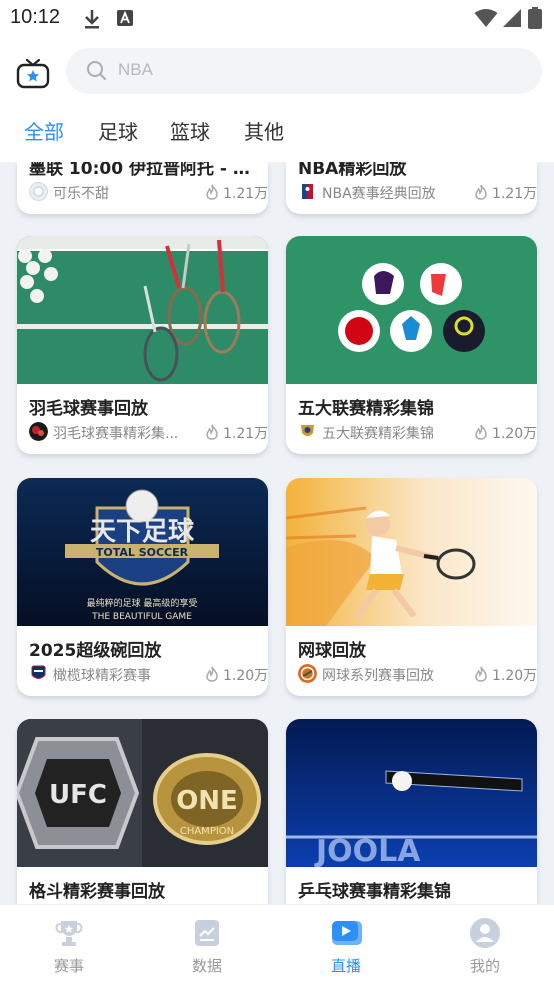 This screenshot has height=984, width=554. I want to click on card-title: 五大联赛精彩集锦, so click(366, 409).